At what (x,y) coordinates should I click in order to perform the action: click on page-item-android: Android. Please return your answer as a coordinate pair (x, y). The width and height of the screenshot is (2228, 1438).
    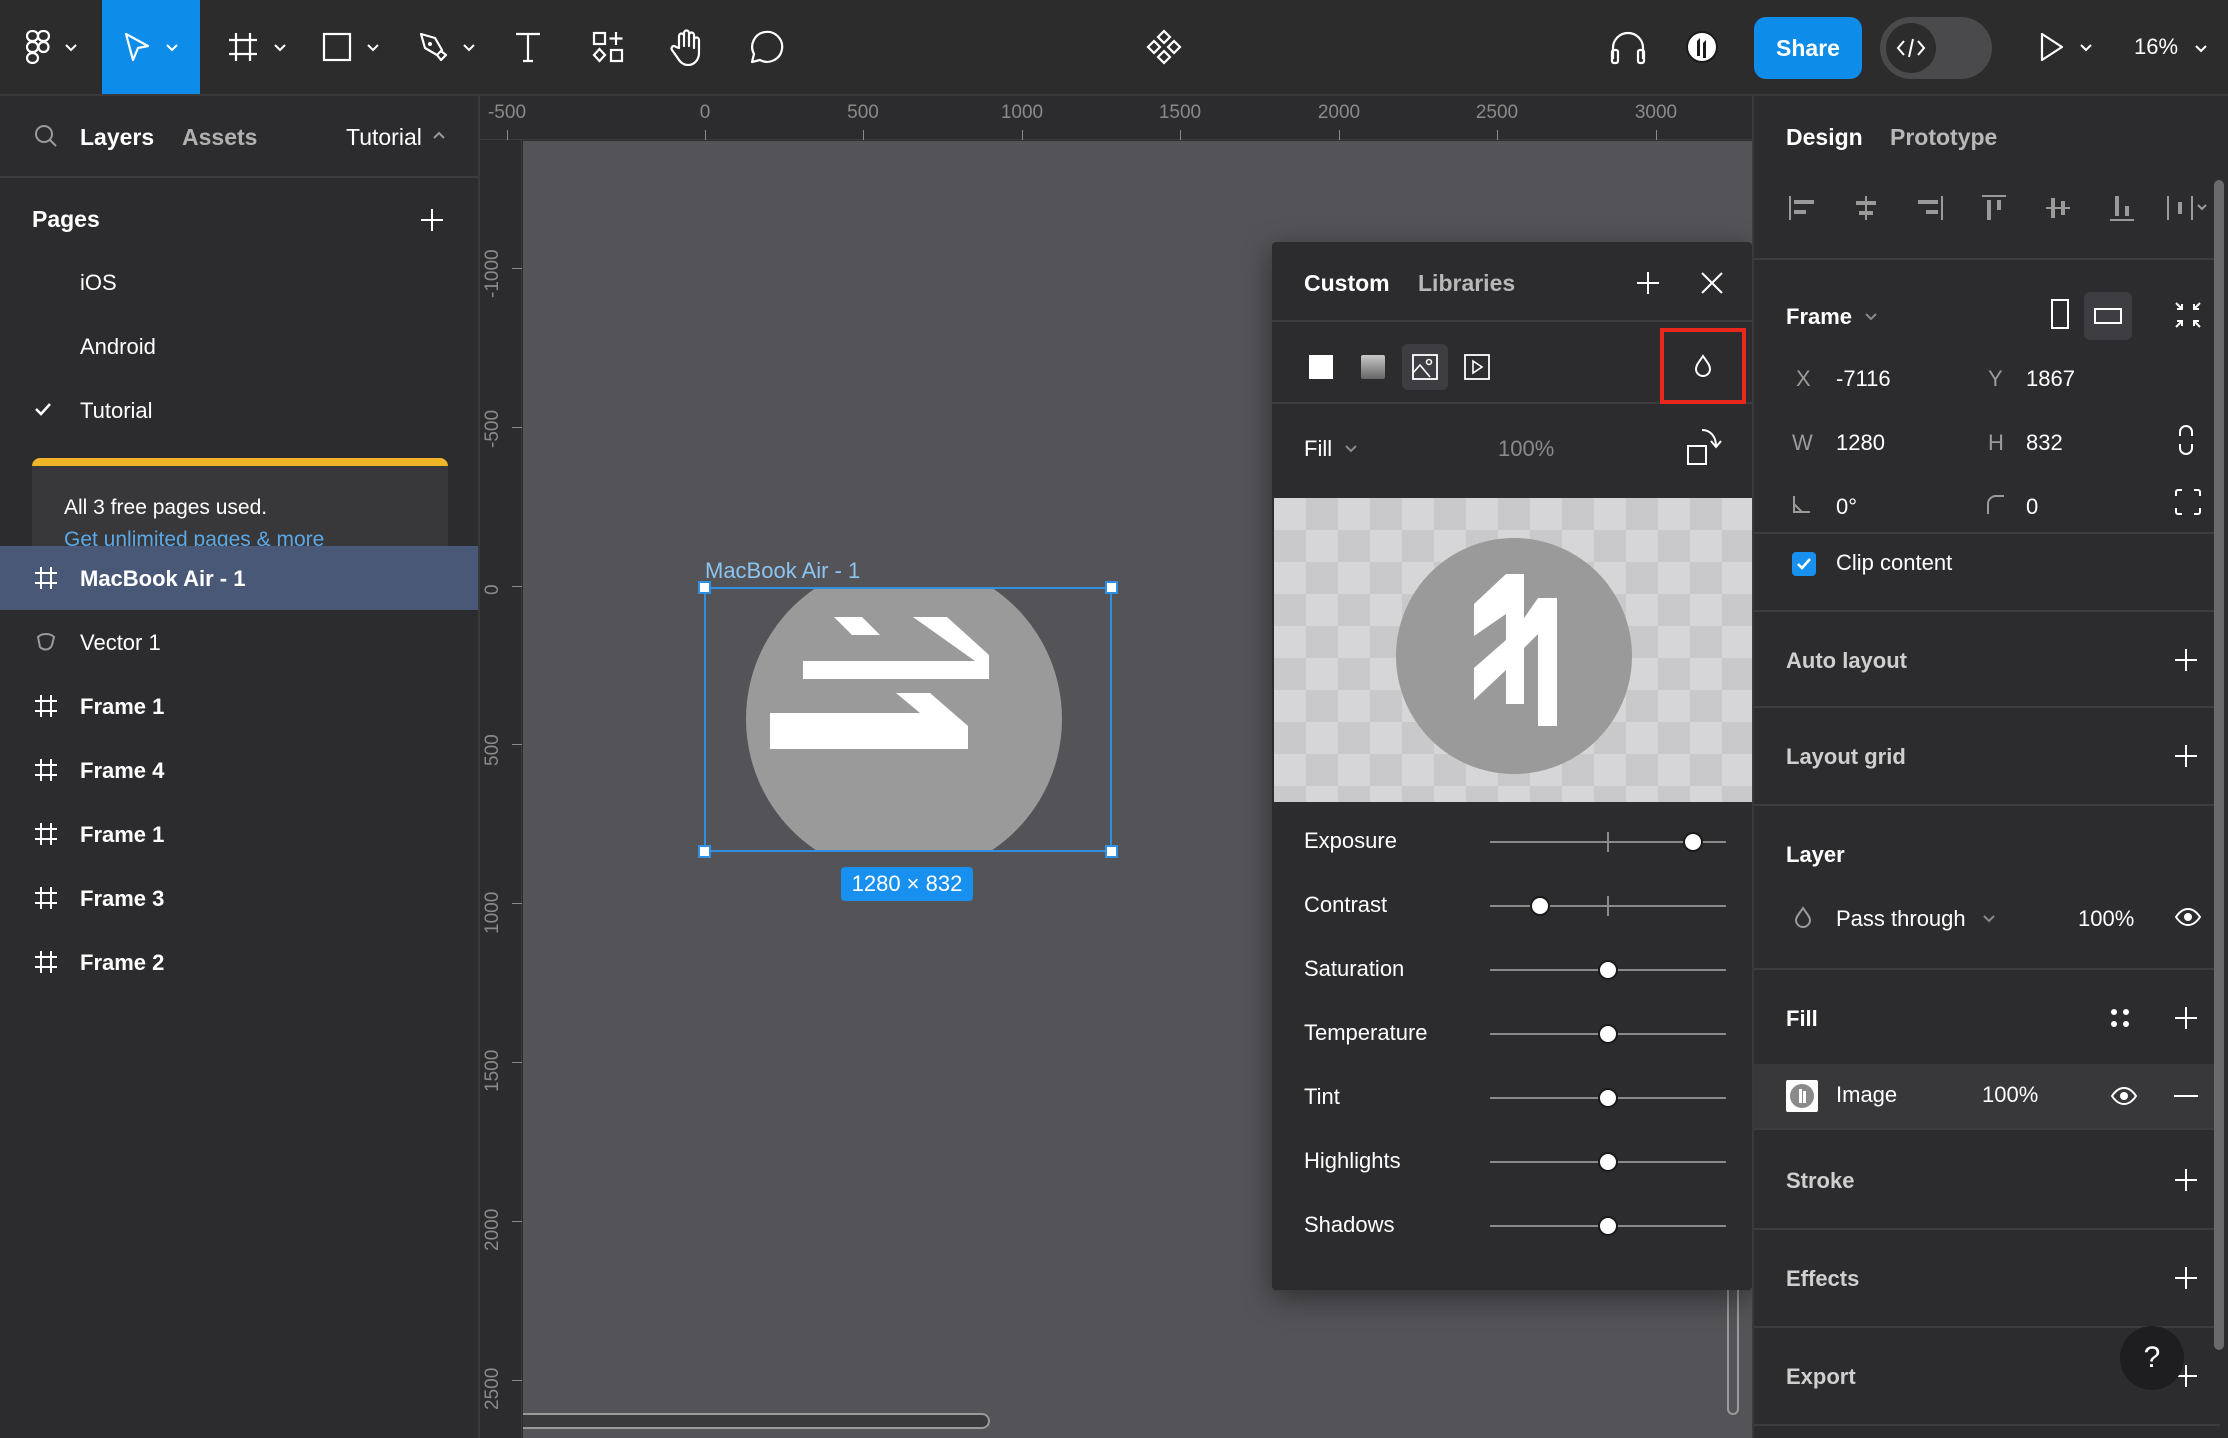
    Looking at the image, I should click on (118, 347).